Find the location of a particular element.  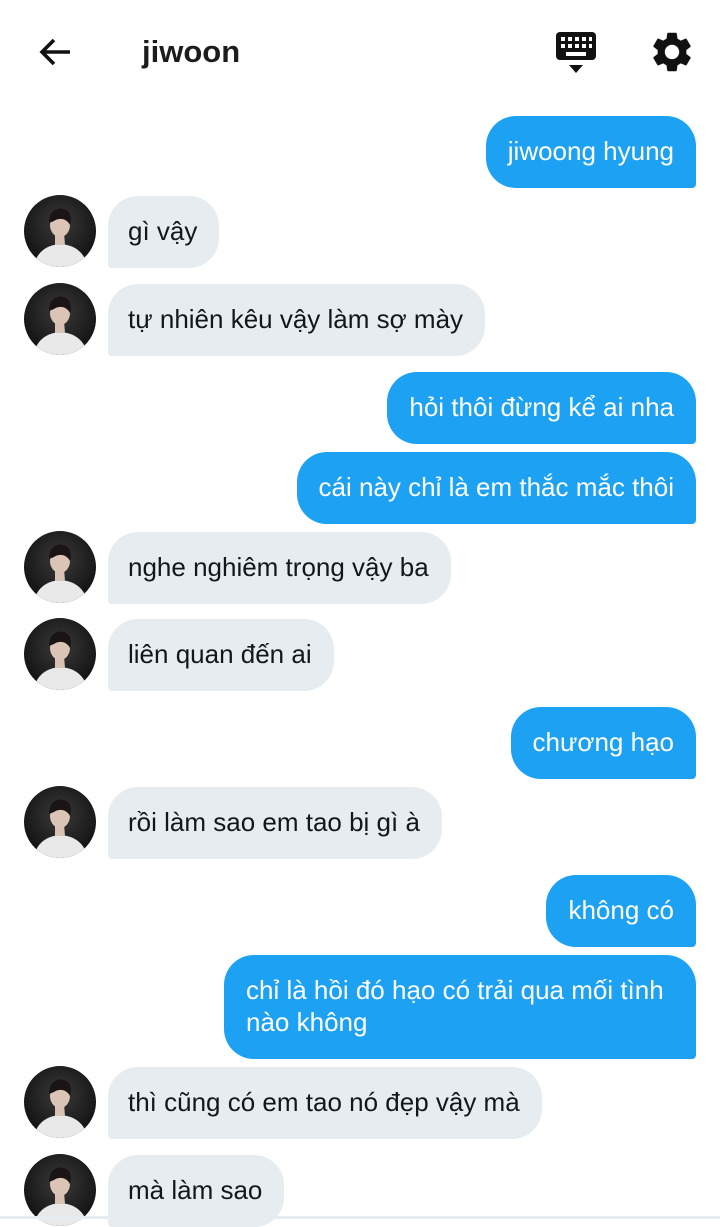

arrow-left-icon is located at coordinates (54, 52).